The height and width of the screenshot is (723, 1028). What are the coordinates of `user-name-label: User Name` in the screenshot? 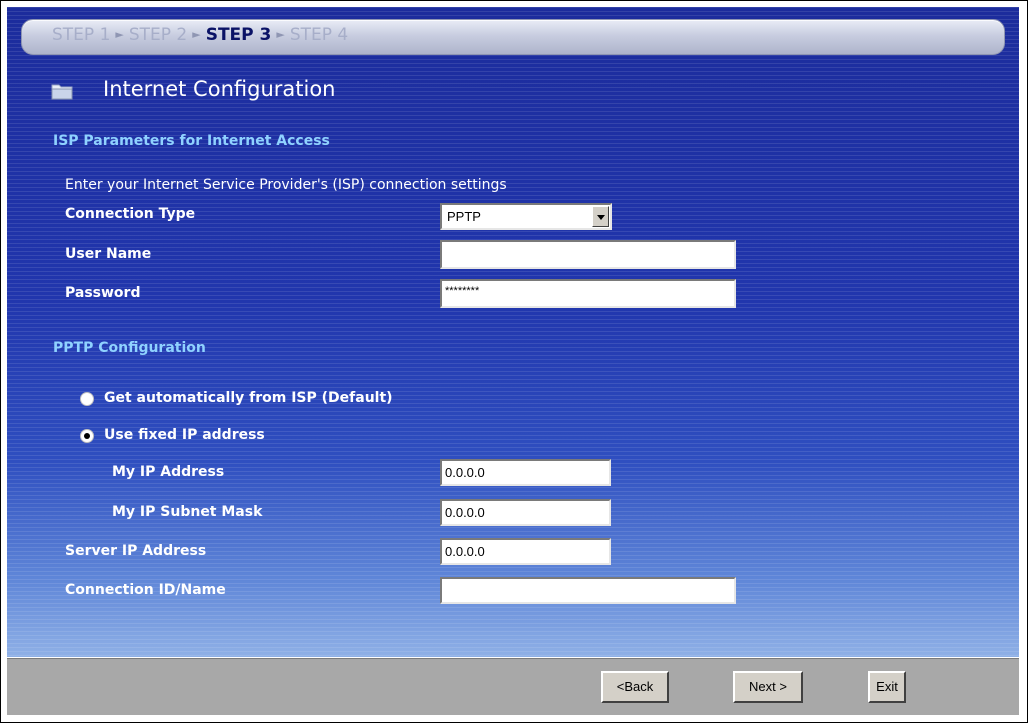 It's located at (108, 254).